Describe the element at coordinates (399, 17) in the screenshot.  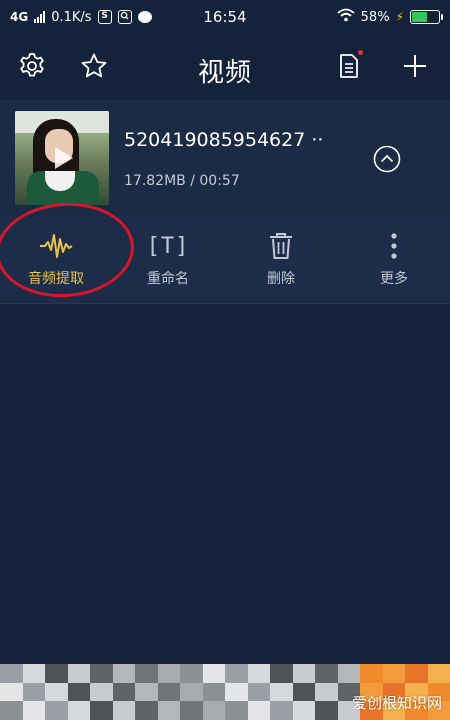
I see `charging-icon: ⚡` at that location.